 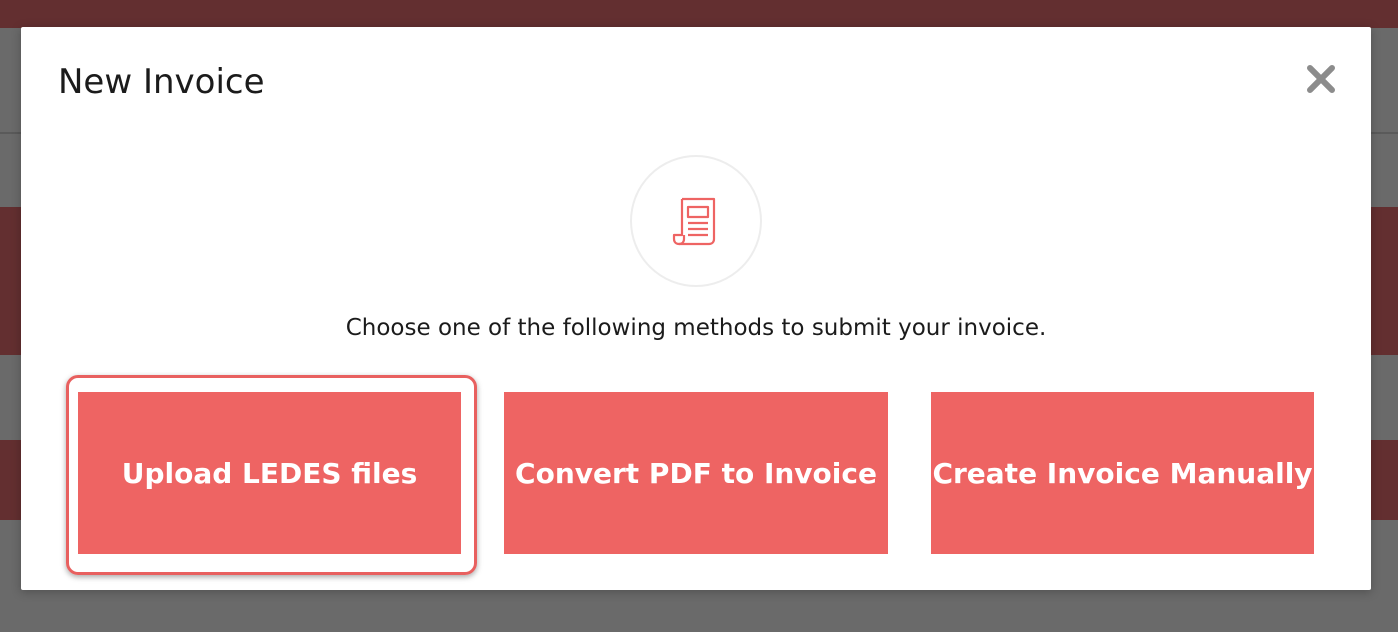 I want to click on invoice-document-icon, so click(x=694, y=221).